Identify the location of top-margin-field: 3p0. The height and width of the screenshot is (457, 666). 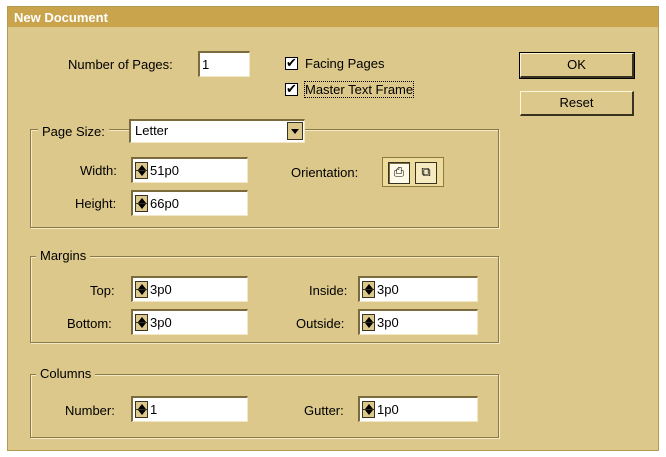
(189, 289).